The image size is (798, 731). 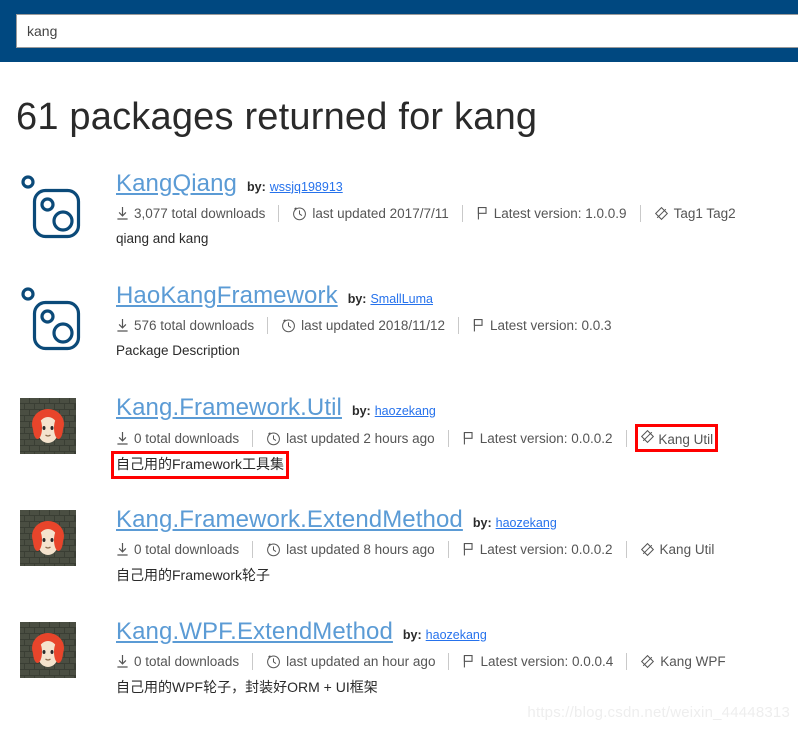 What do you see at coordinates (176, 184) in the screenshot?
I see `package-title-link: KangQiang` at bounding box center [176, 184].